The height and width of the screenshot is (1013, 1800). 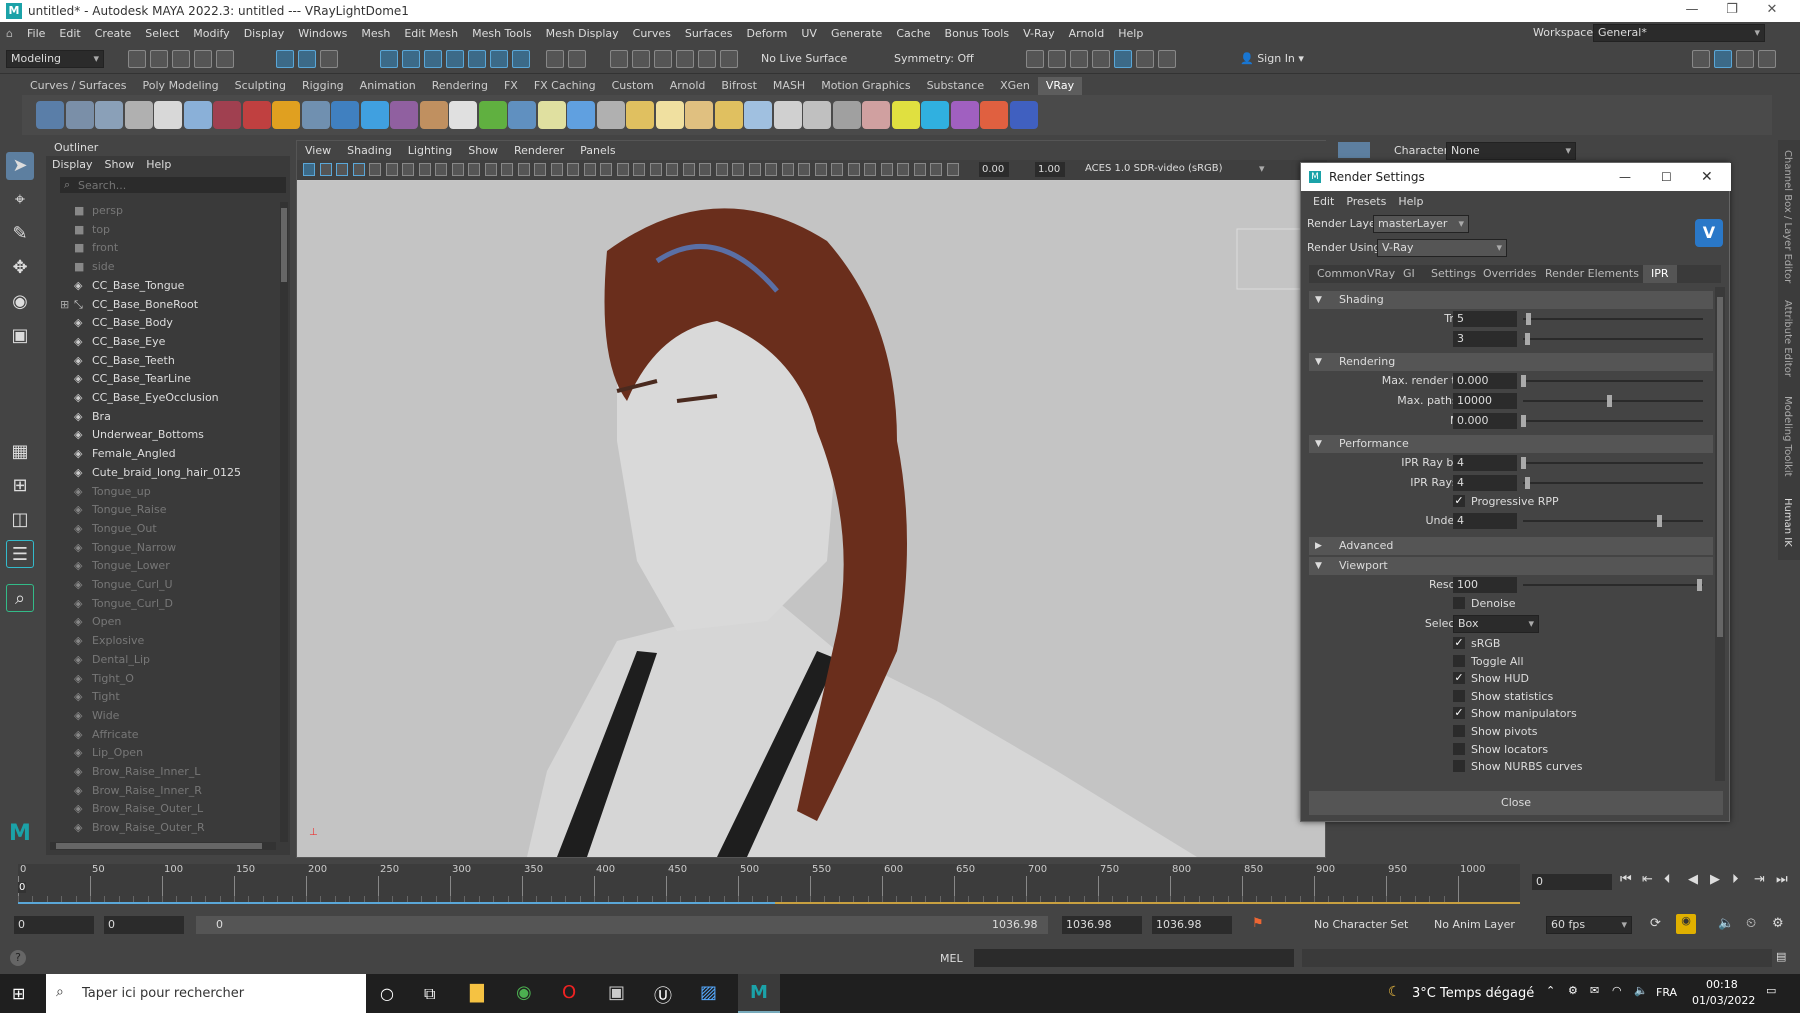 What do you see at coordinates (1693, 879) in the screenshot?
I see `play-backward-icon: ◀` at bounding box center [1693, 879].